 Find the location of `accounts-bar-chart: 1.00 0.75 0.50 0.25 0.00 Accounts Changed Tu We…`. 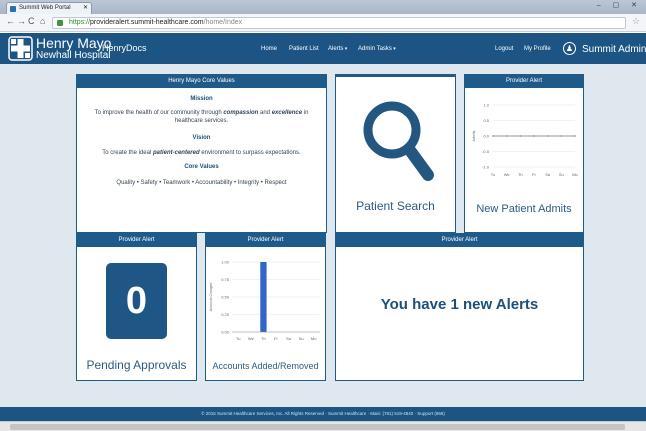

accounts-bar-chart: 1.00 0.75 0.50 0.25 0.00 Accounts Changed Tu We… is located at coordinates (264, 300).